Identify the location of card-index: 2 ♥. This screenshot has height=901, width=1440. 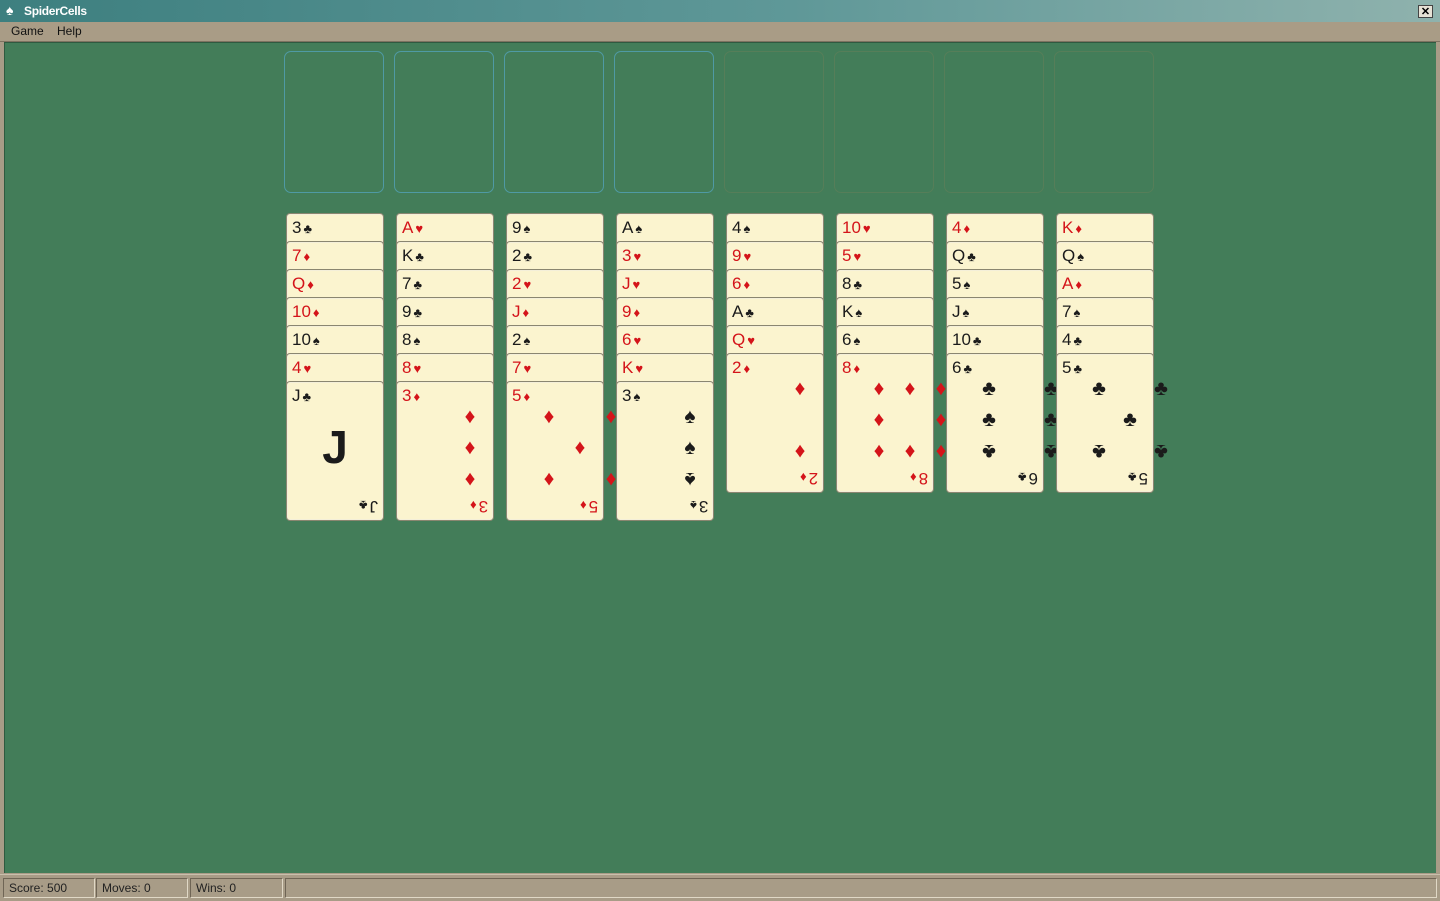
(521, 284).